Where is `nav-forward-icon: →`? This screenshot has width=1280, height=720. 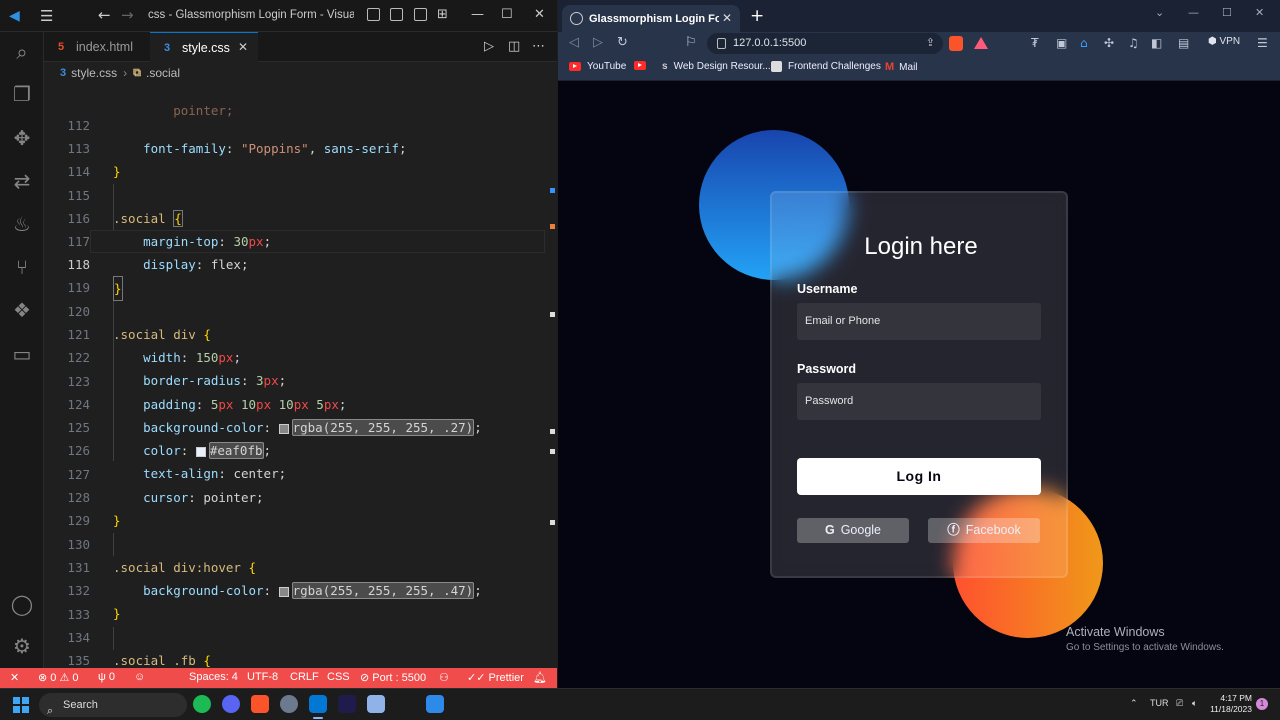
nav-forward-icon: → is located at coordinates (127, 15).